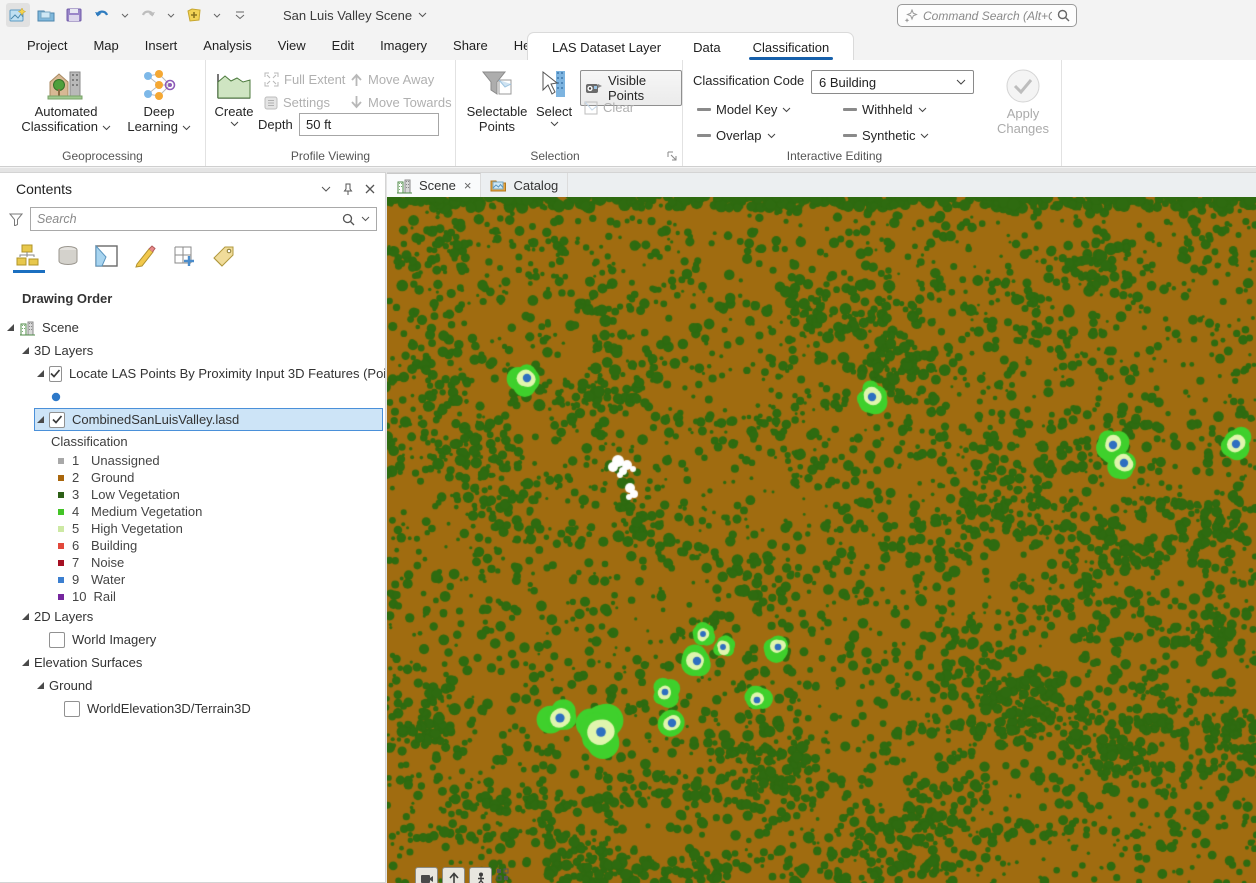  Describe the element at coordinates (192, 639) in the screenshot. I see `tree-item-world-imagery: World Imagery` at that location.